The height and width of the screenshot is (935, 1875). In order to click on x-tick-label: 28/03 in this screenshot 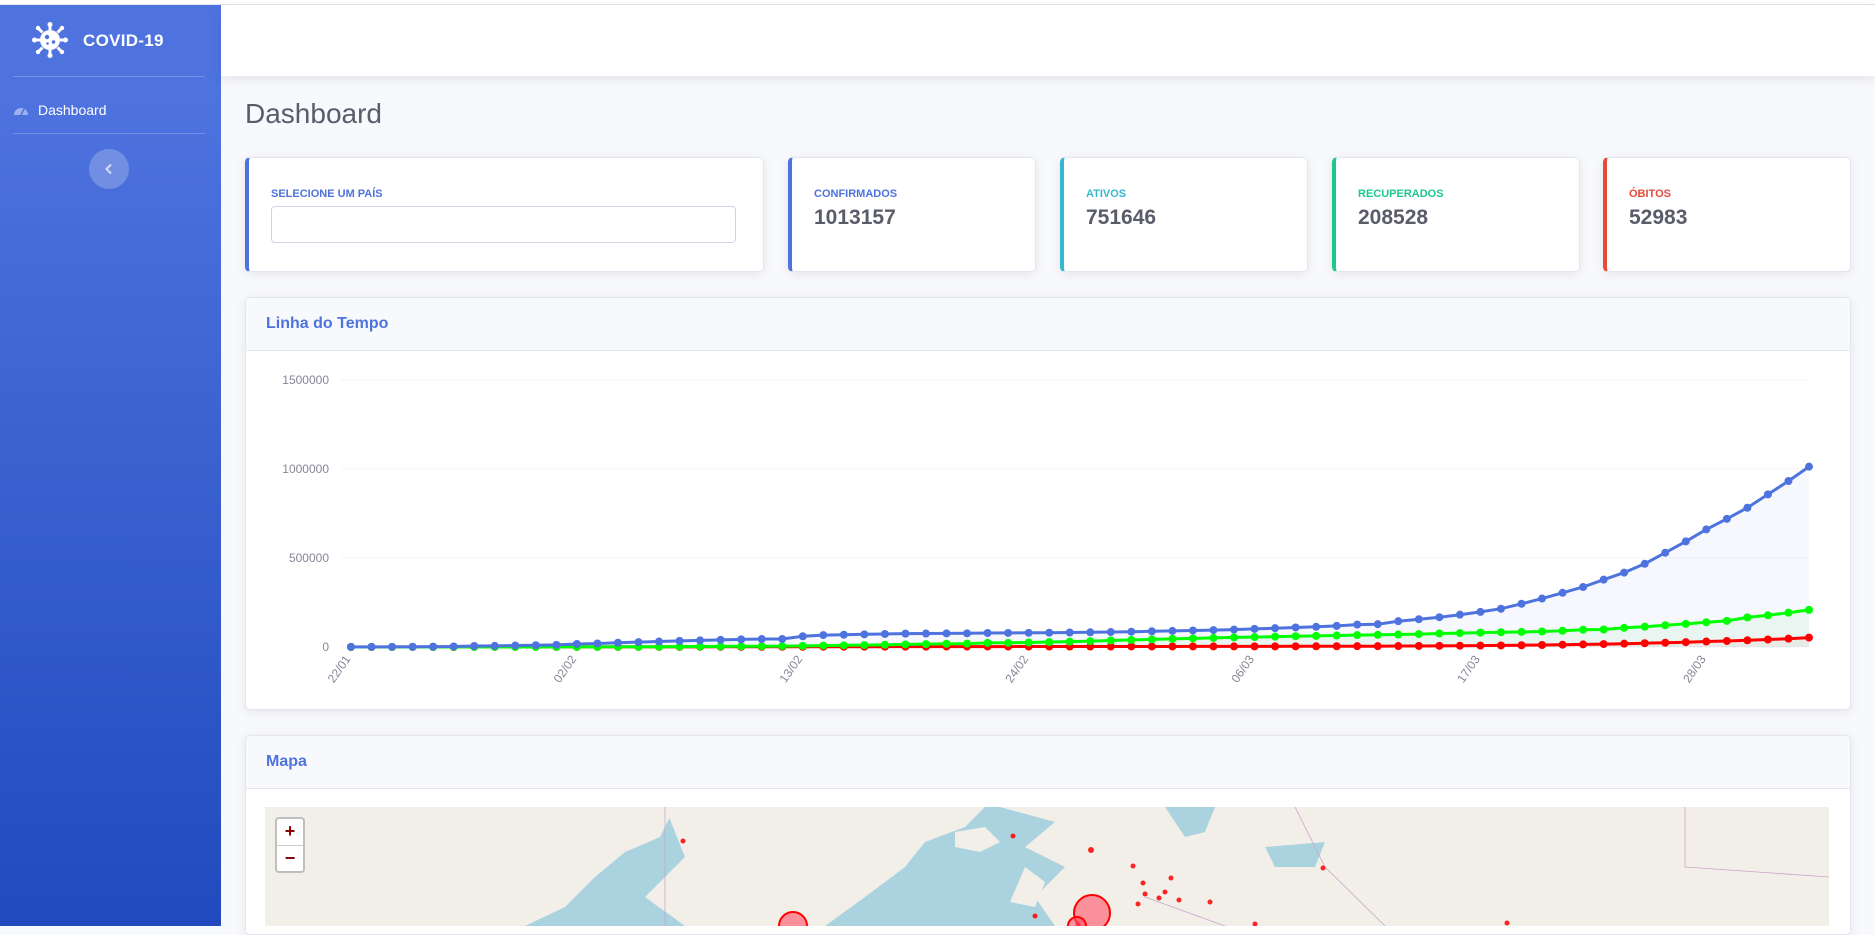, I will do `click(1694, 668)`.